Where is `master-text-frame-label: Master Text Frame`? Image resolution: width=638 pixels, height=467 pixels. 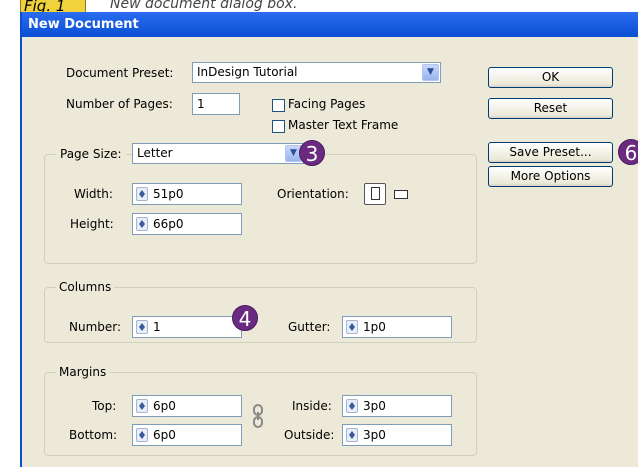 master-text-frame-label: Master Text Frame is located at coordinates (343, 125).